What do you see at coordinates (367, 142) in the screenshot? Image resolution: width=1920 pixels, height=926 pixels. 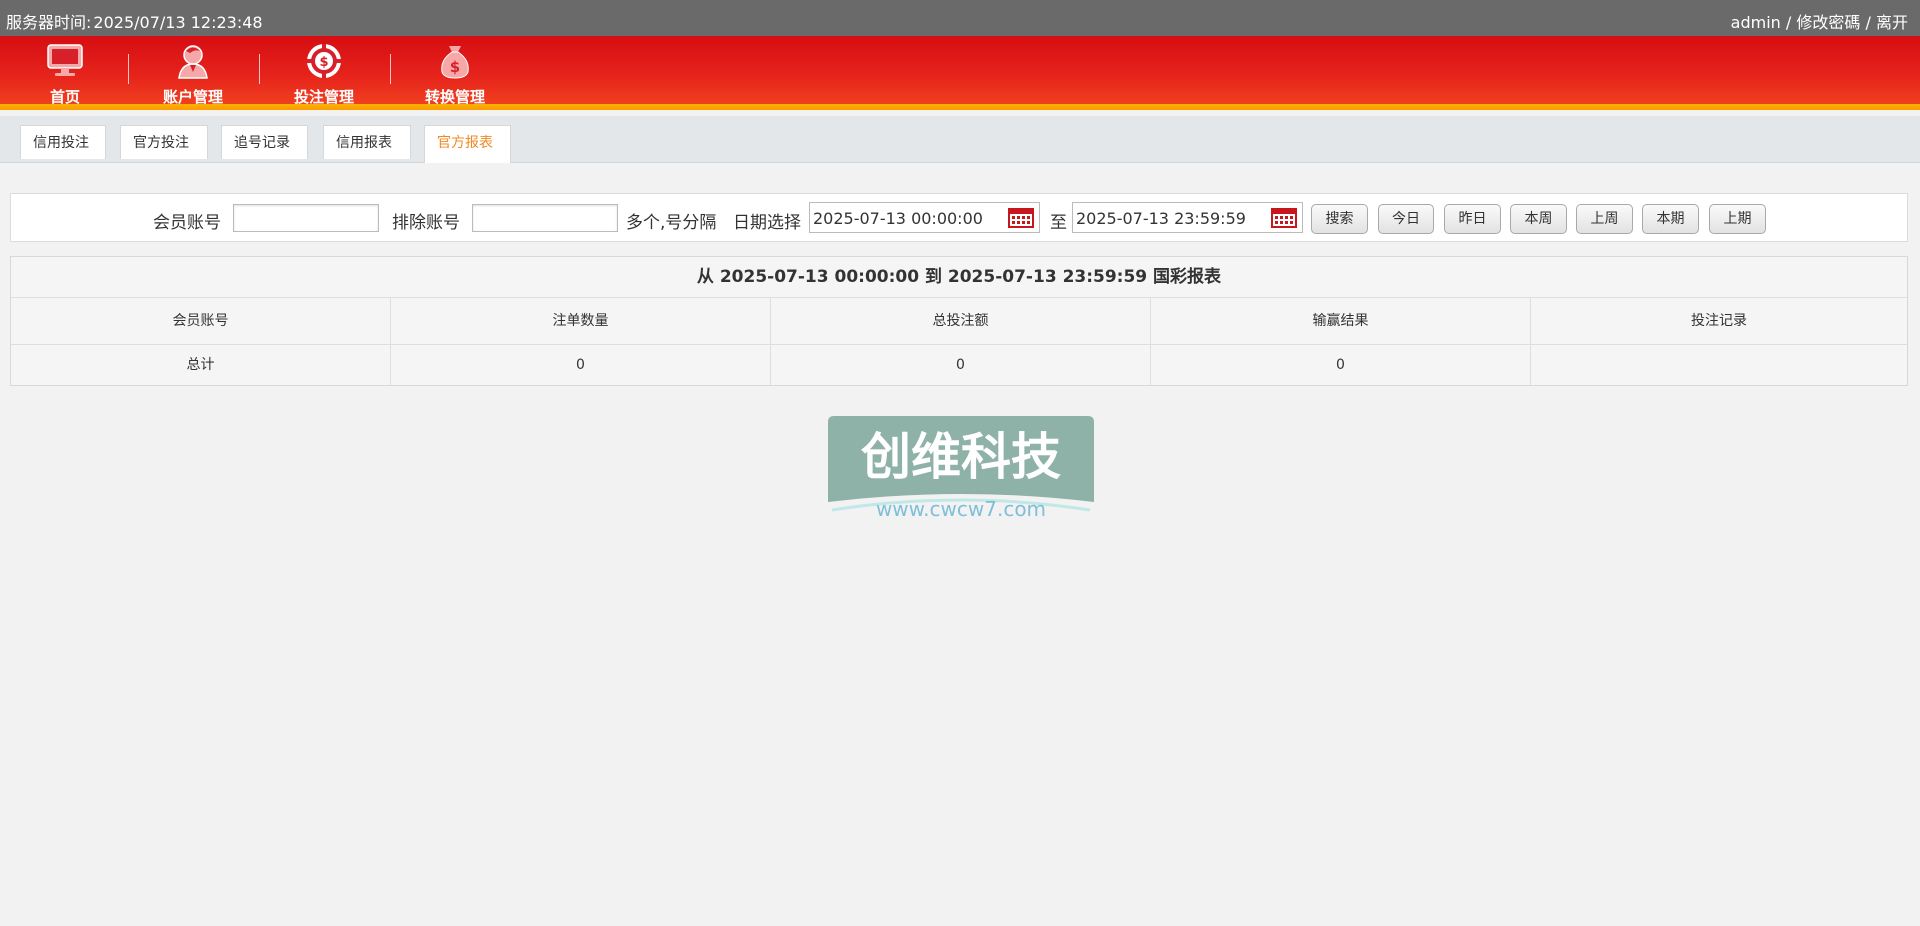 I see `tab-credit-report: 信用报表` at bounding box center [367, 142].